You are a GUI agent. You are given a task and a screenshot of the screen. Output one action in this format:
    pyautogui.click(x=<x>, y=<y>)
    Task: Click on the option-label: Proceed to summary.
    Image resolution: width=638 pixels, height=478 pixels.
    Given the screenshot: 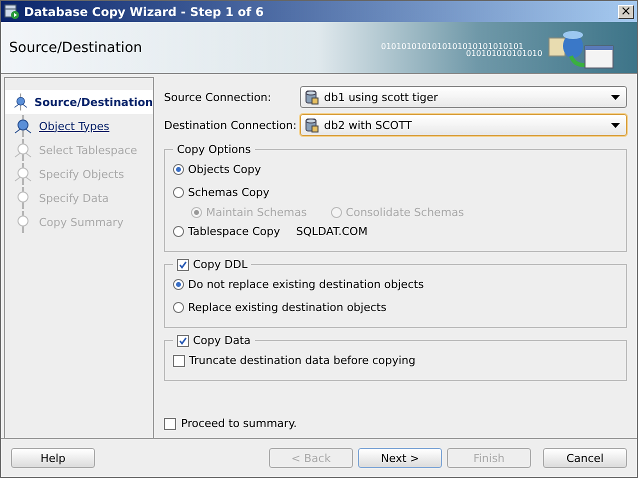 What is the action you would take?
    pyautogui.click(x=239, y=423)
    